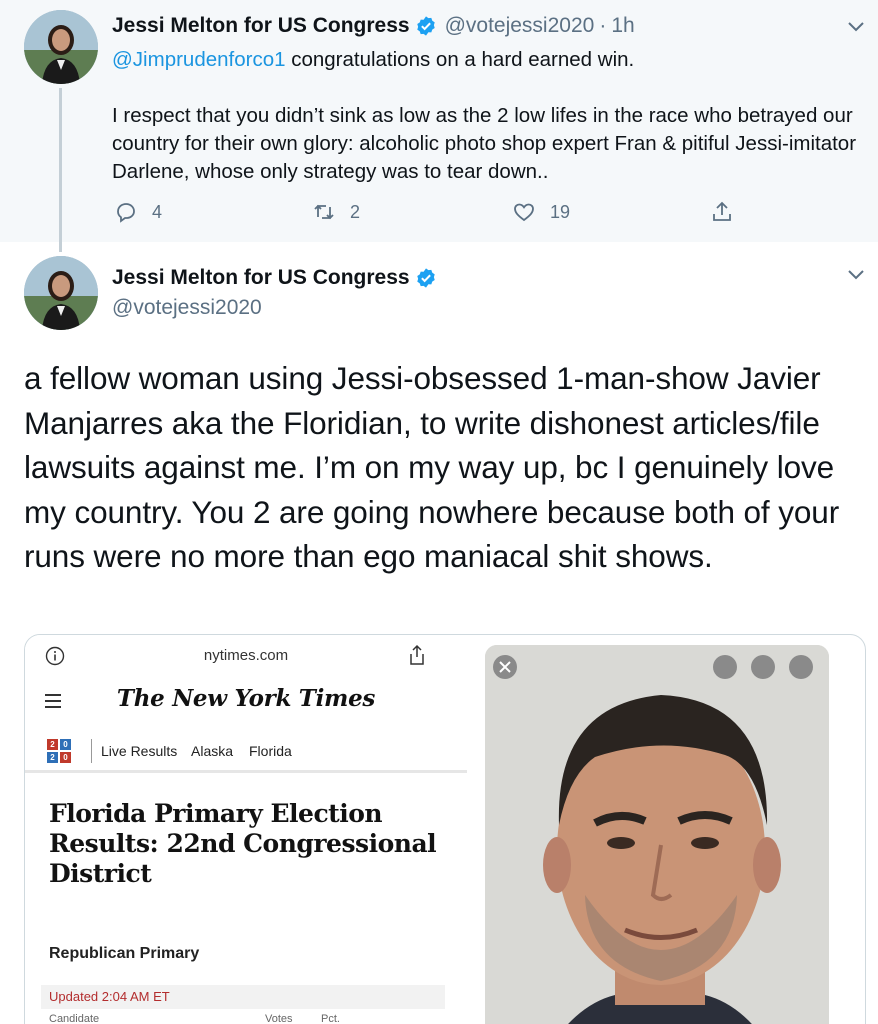 This screenshot has width=878, height=1024. I want to click on reply-button: 4, so click(138, 212).